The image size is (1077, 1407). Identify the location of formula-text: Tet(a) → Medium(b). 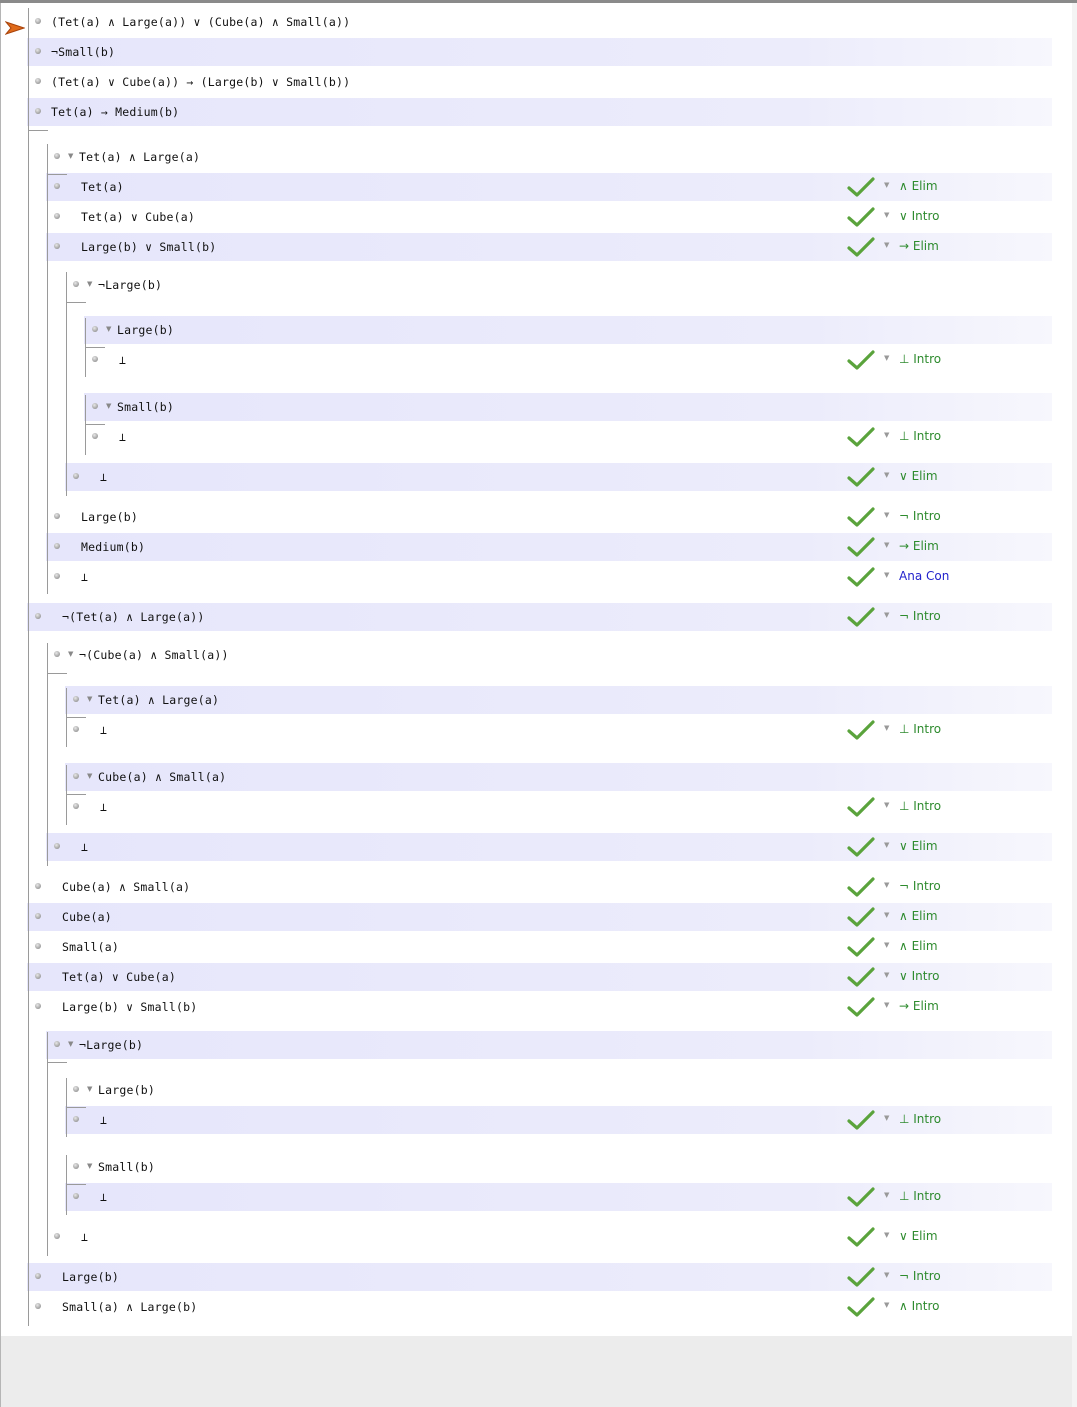
(115, 112).